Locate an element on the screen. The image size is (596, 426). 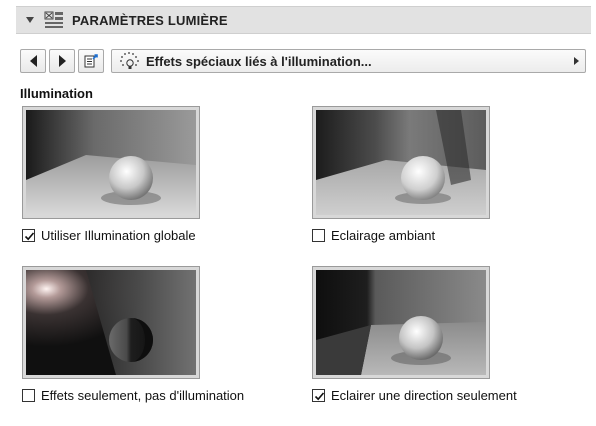
previous-button is located at coordinates (33, 61).